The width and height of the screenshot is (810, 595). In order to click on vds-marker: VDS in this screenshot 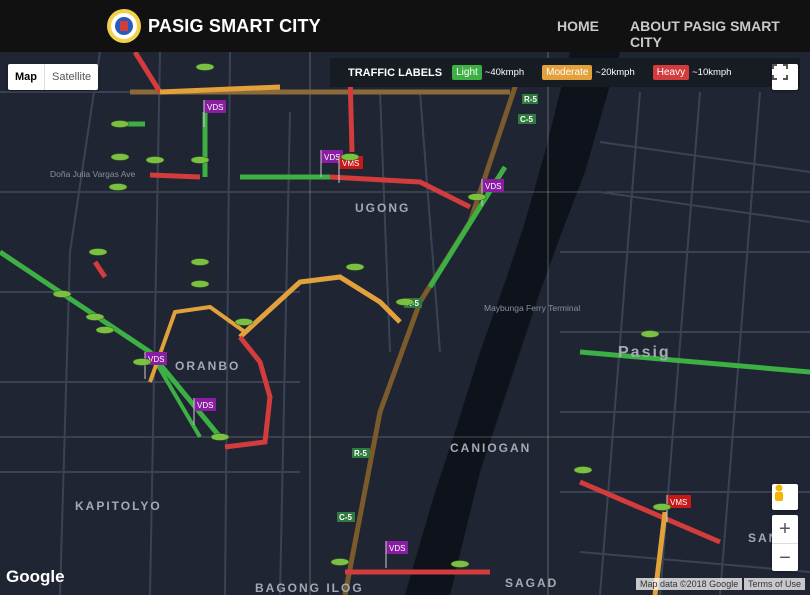, I will do `click(396, 554)`.